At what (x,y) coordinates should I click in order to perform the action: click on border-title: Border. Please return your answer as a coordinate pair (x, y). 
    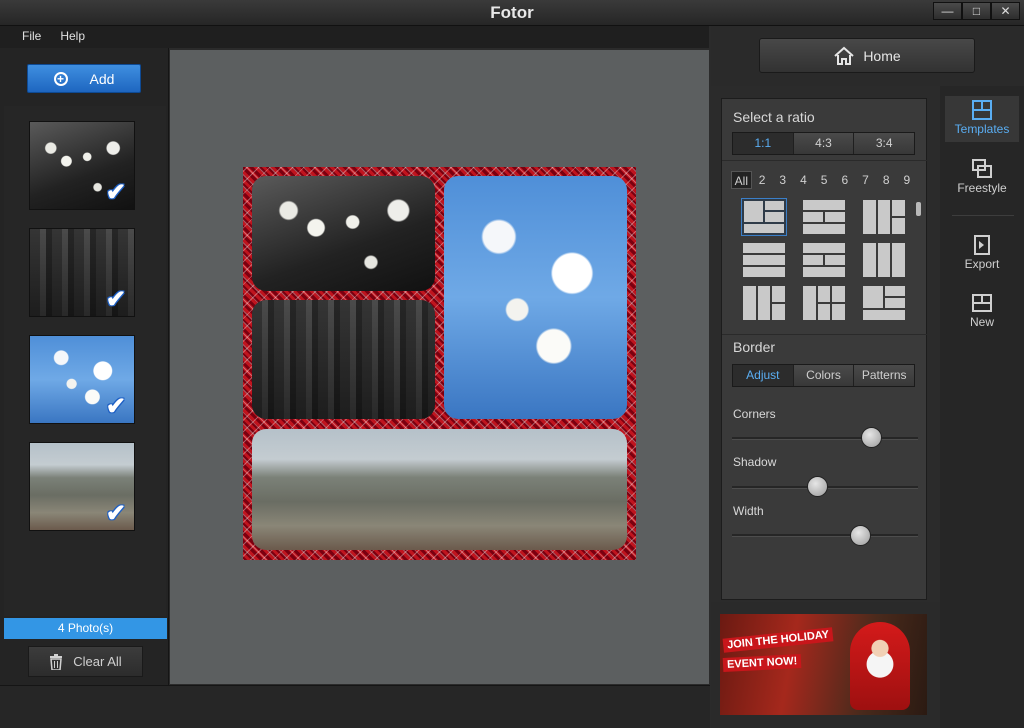
    Looking at the image, I should click on (754, 347).